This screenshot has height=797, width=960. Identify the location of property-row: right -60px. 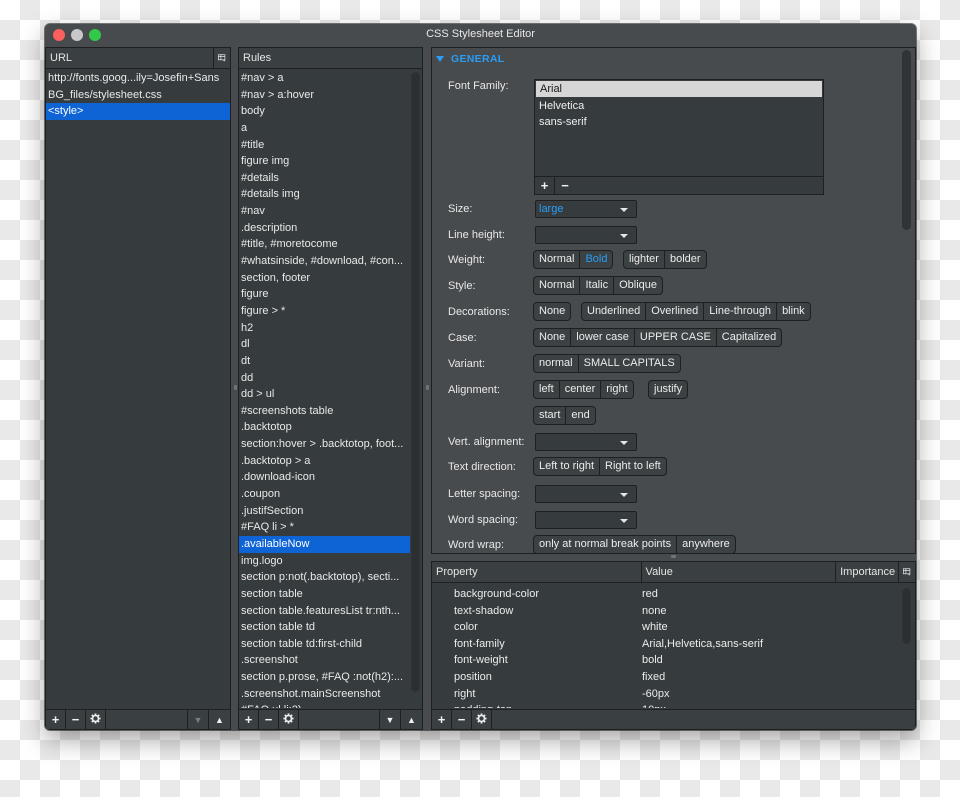
(666, 694).